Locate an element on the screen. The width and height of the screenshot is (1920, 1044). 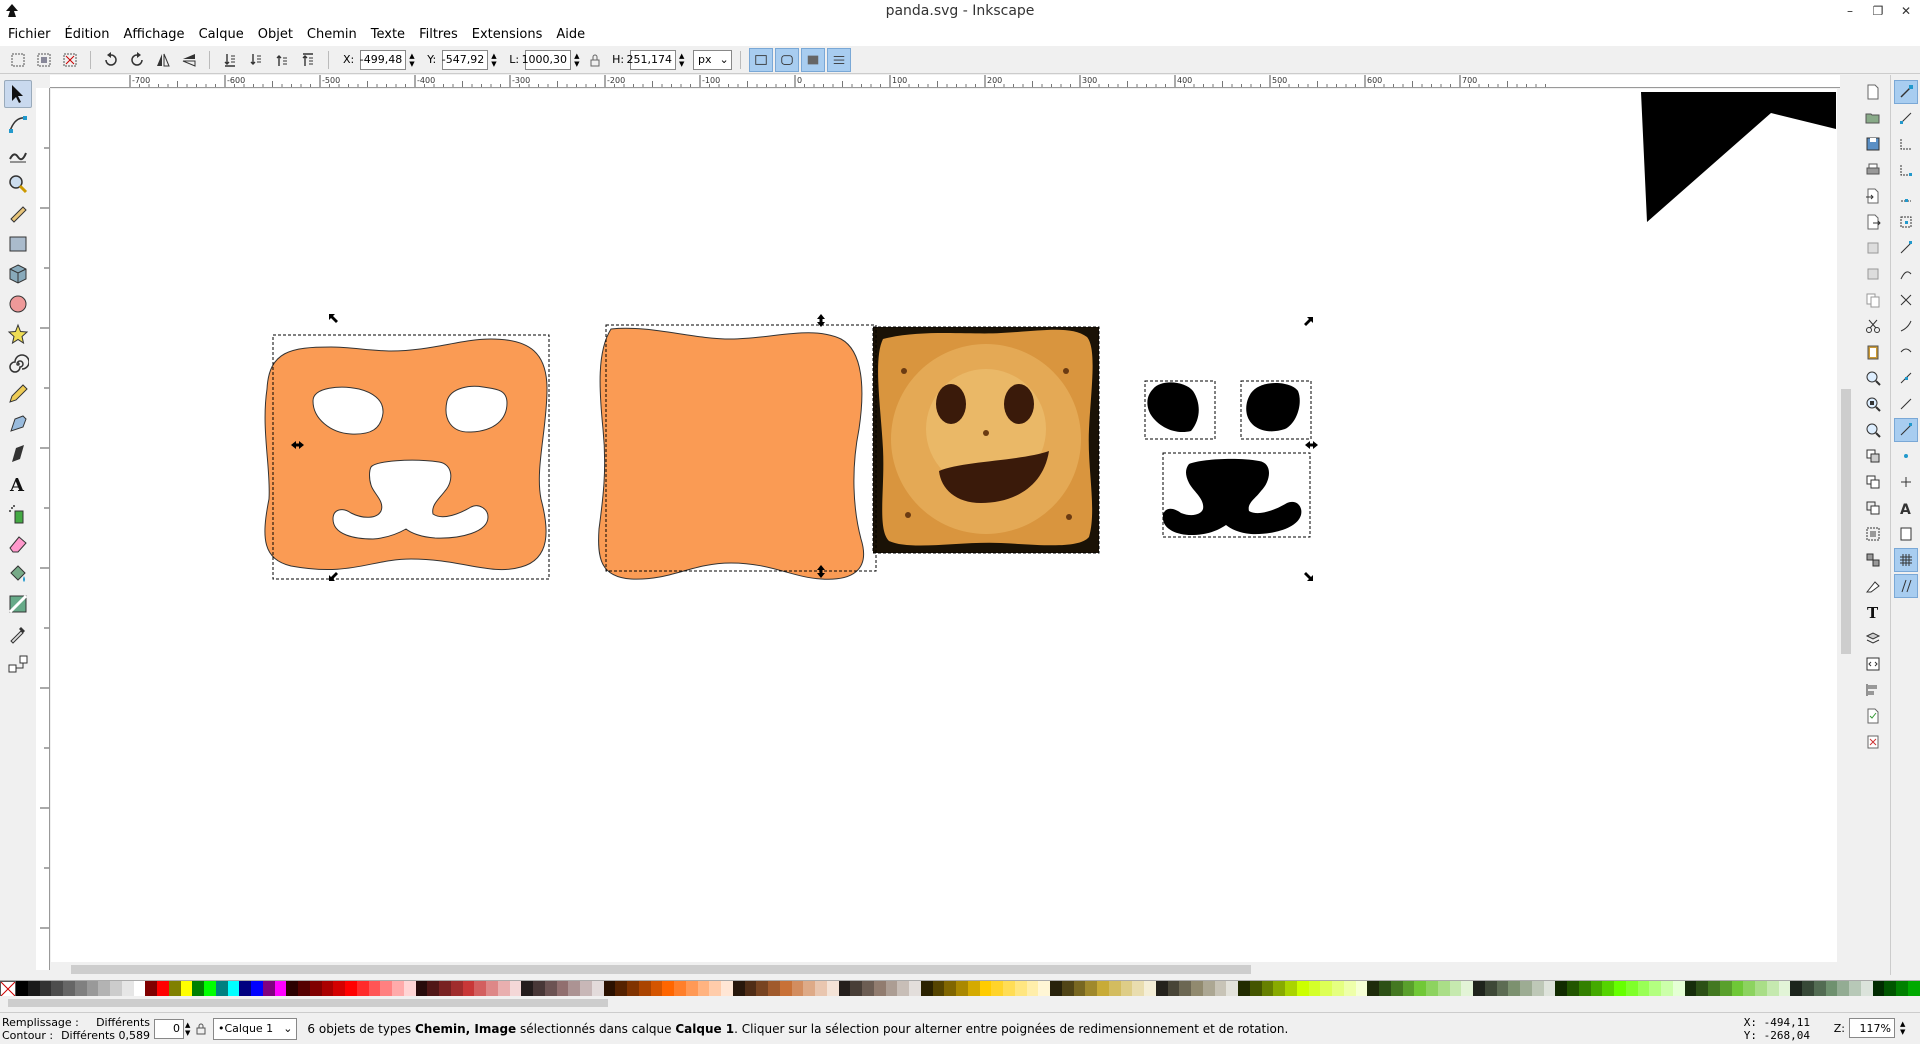
snap-page-border-button is located at coordinates (1906, 534).